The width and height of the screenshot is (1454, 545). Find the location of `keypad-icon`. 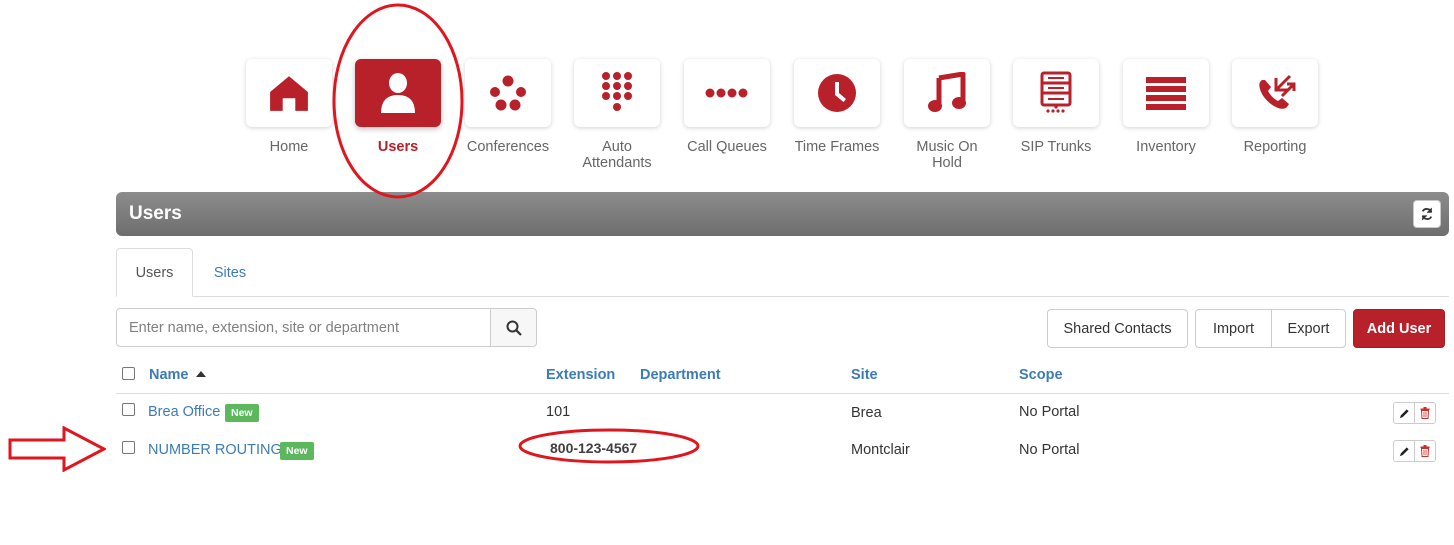

keypad-icon is located at coordinates (617, 91).